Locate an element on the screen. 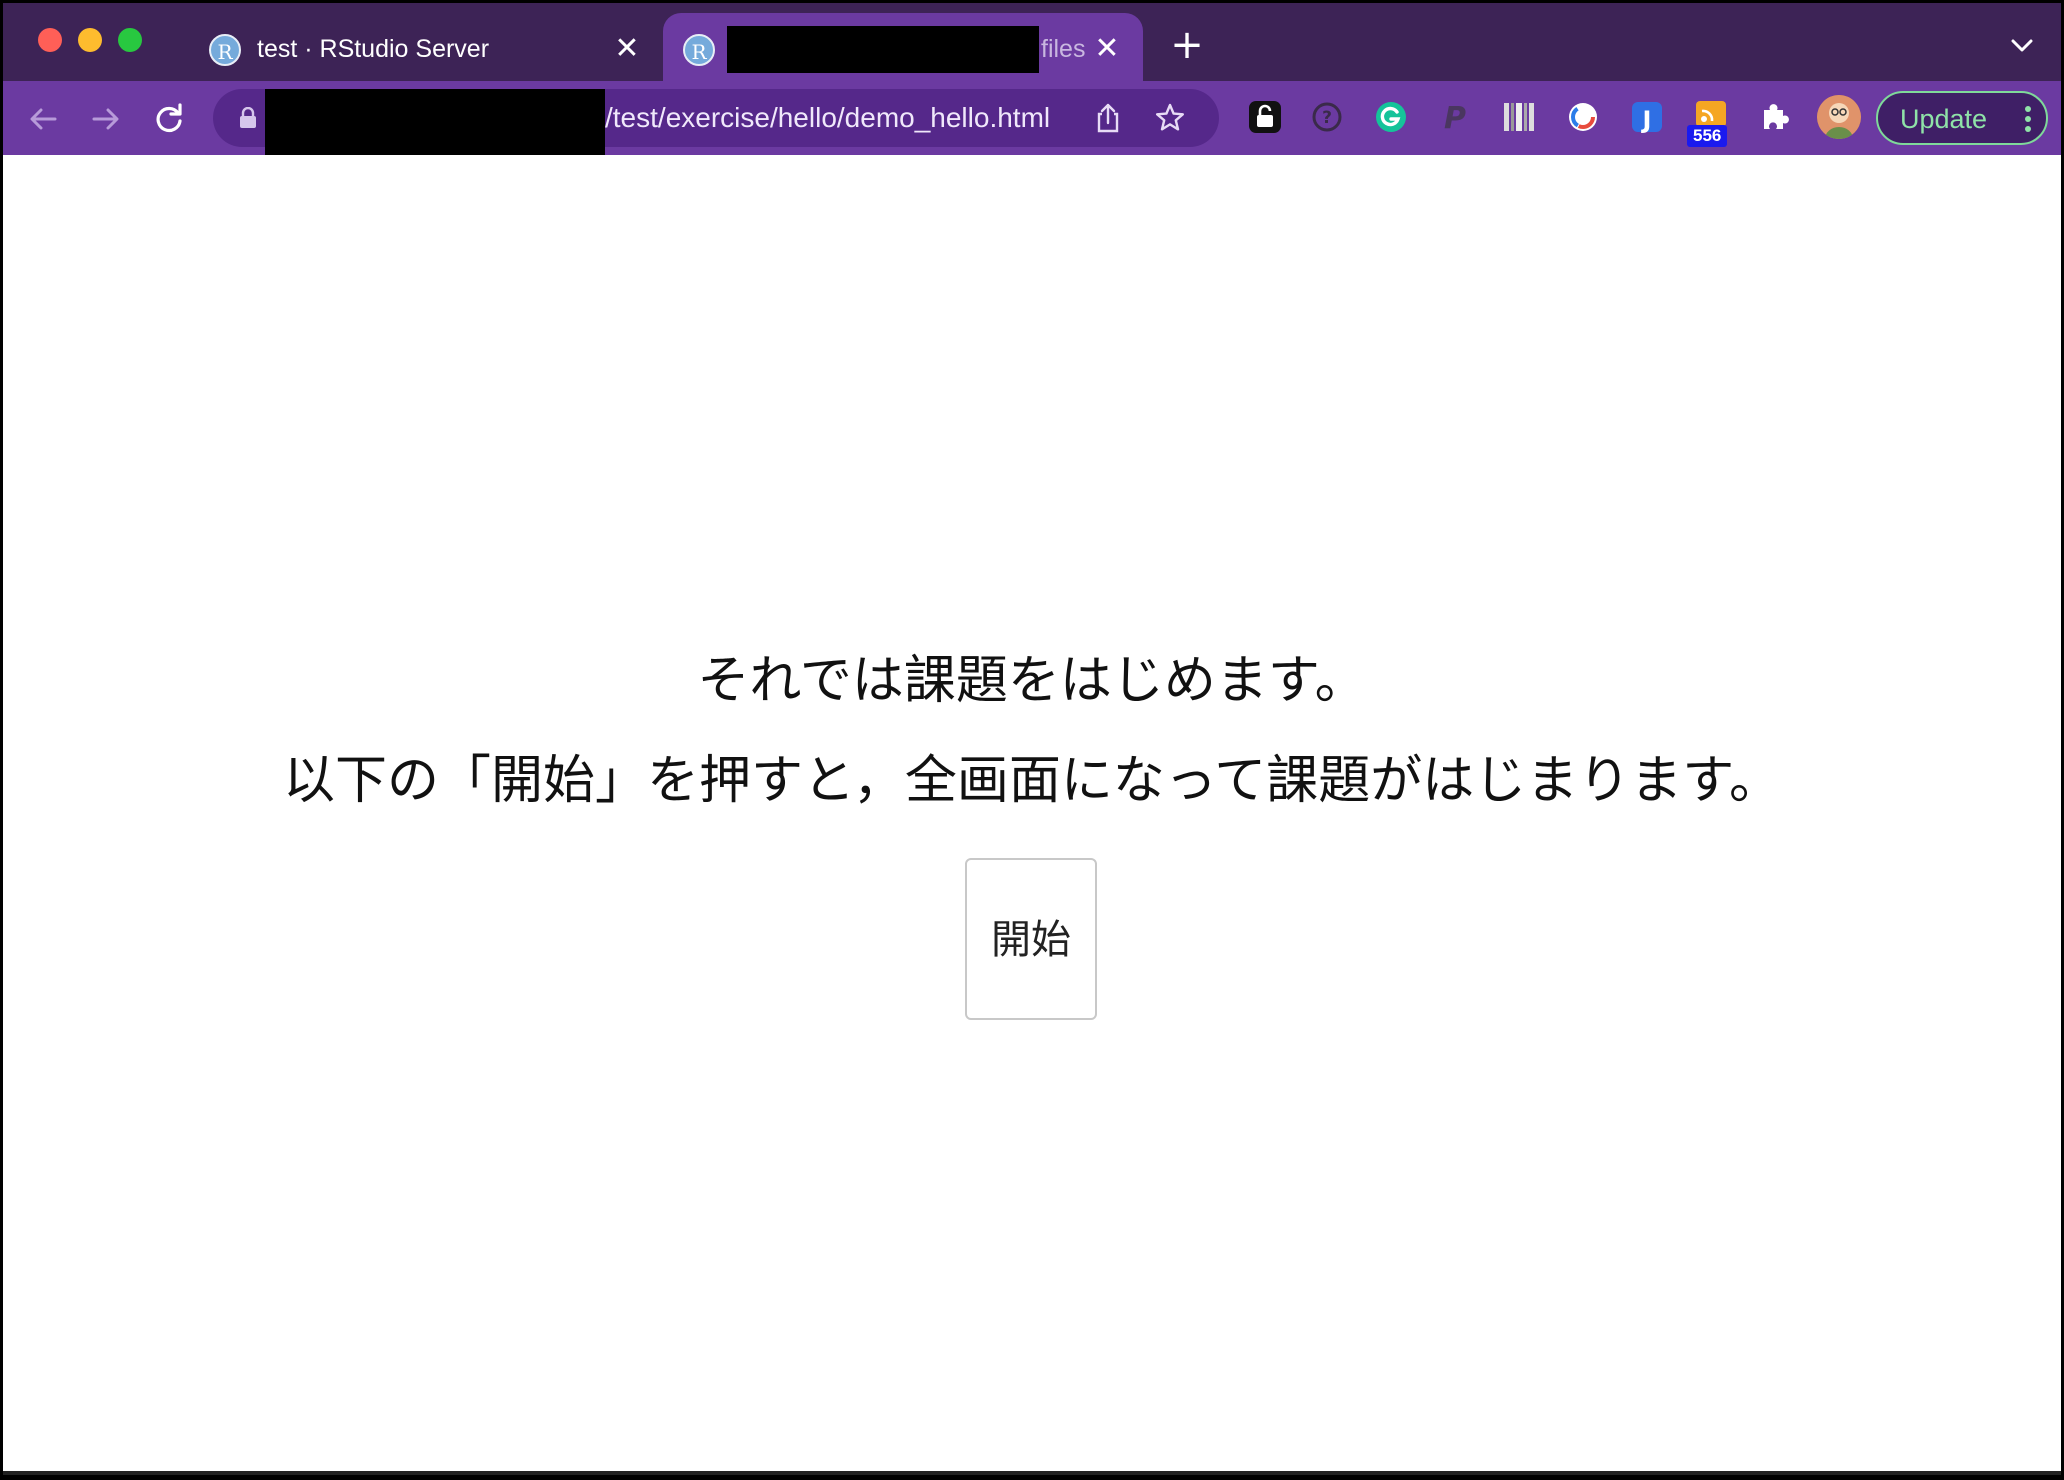 This screenshot has width=2064, height=1480. instruction-text: 以下の「開始」を押すと，全画面になって課題がはじまります。 is located at coordinates (1032, 781).